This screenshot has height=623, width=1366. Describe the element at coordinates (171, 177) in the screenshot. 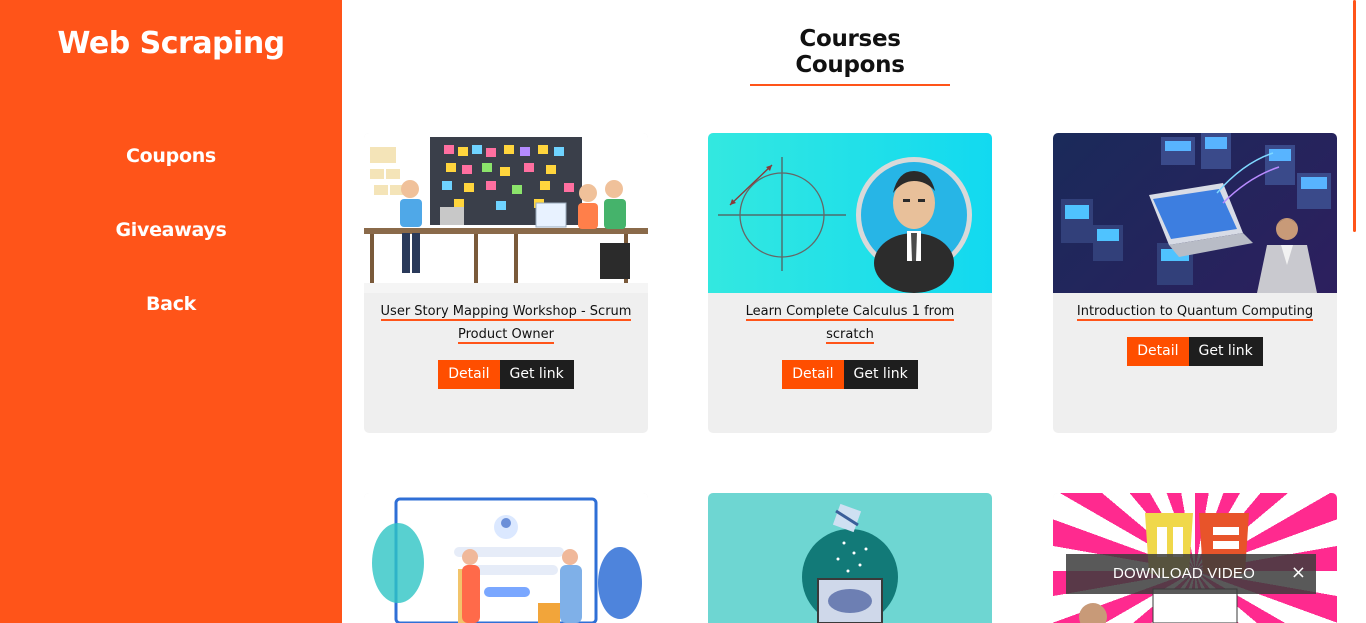

I see `nav-item-coupons: Coupons` at that location.